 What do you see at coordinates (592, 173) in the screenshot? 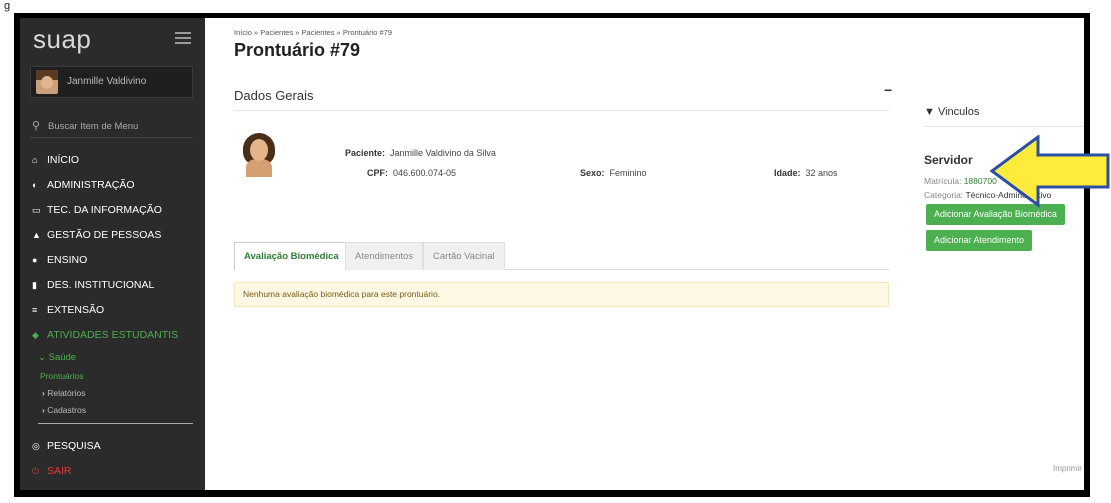
I see `sexo-label: Sexo:` at bounding box center [592, 173].